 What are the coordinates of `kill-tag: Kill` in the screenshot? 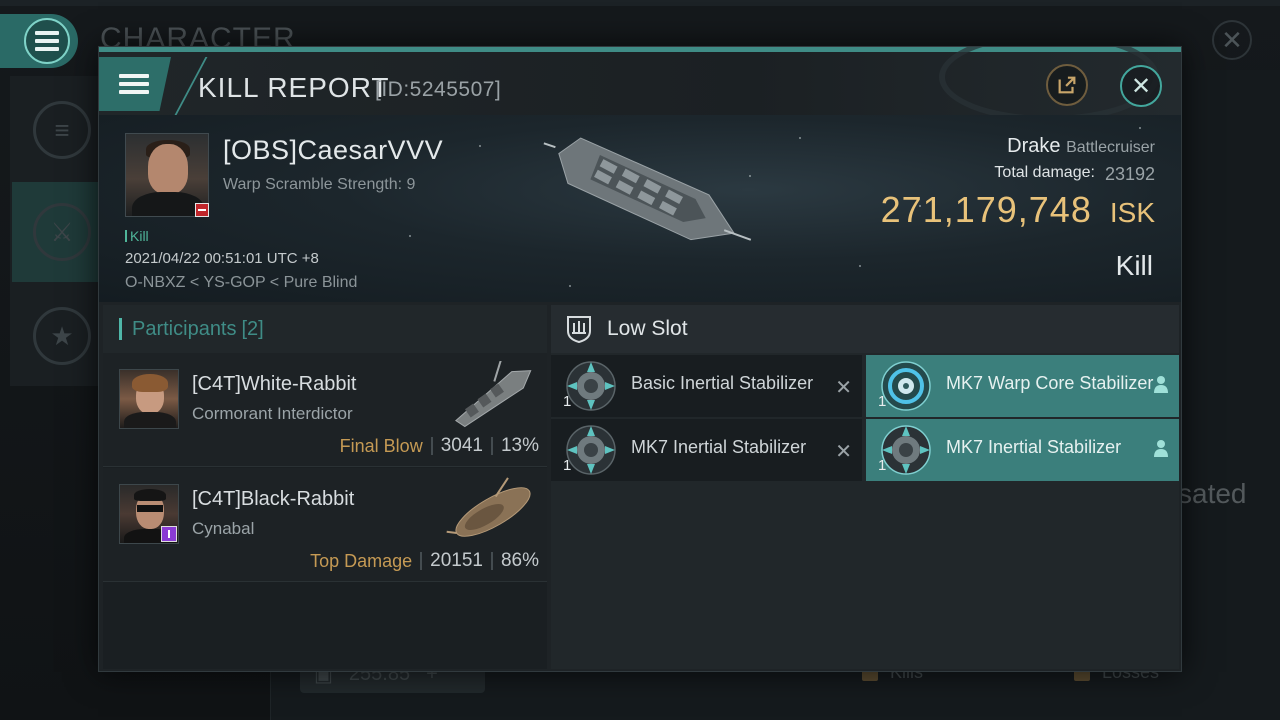 It's located at (137, 236).